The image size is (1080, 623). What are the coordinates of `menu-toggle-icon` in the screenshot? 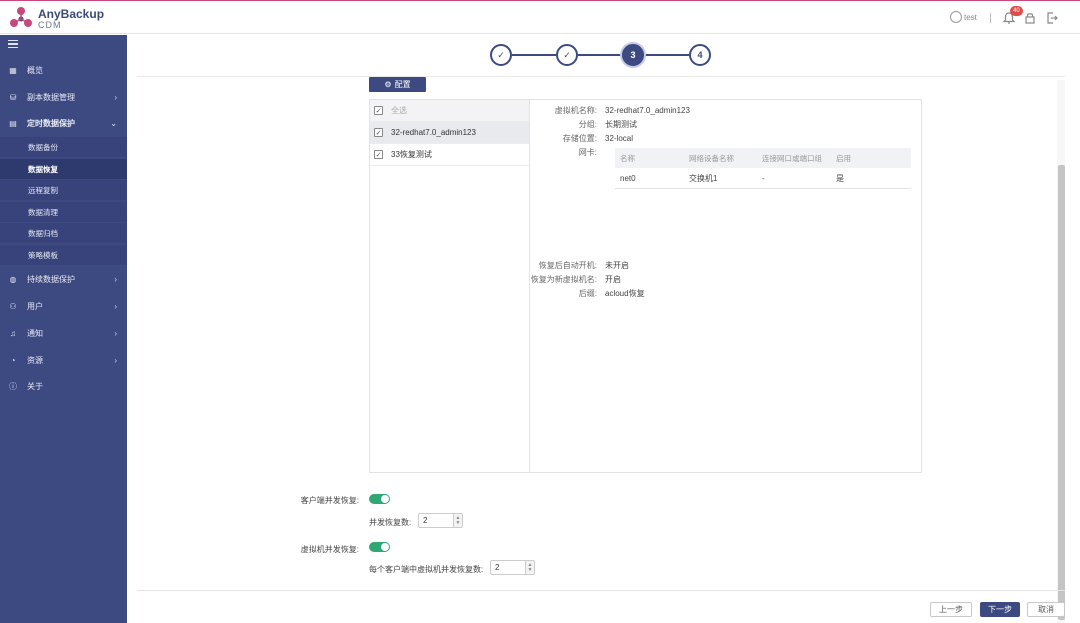 It's located at (13, 44).